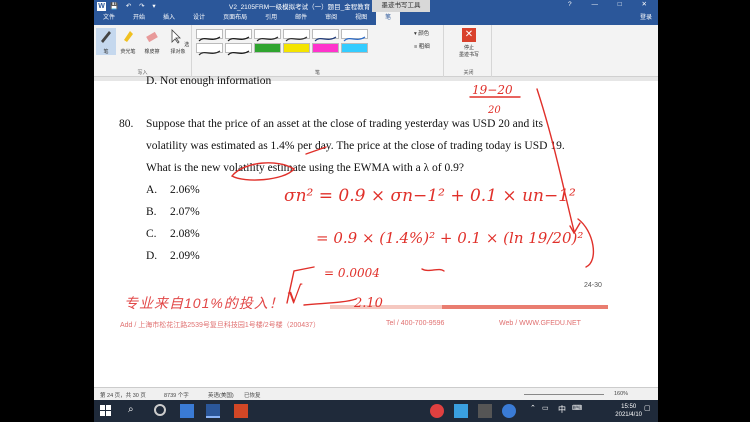  I want to click on stop-label-1: 停止, so click(468, 48).